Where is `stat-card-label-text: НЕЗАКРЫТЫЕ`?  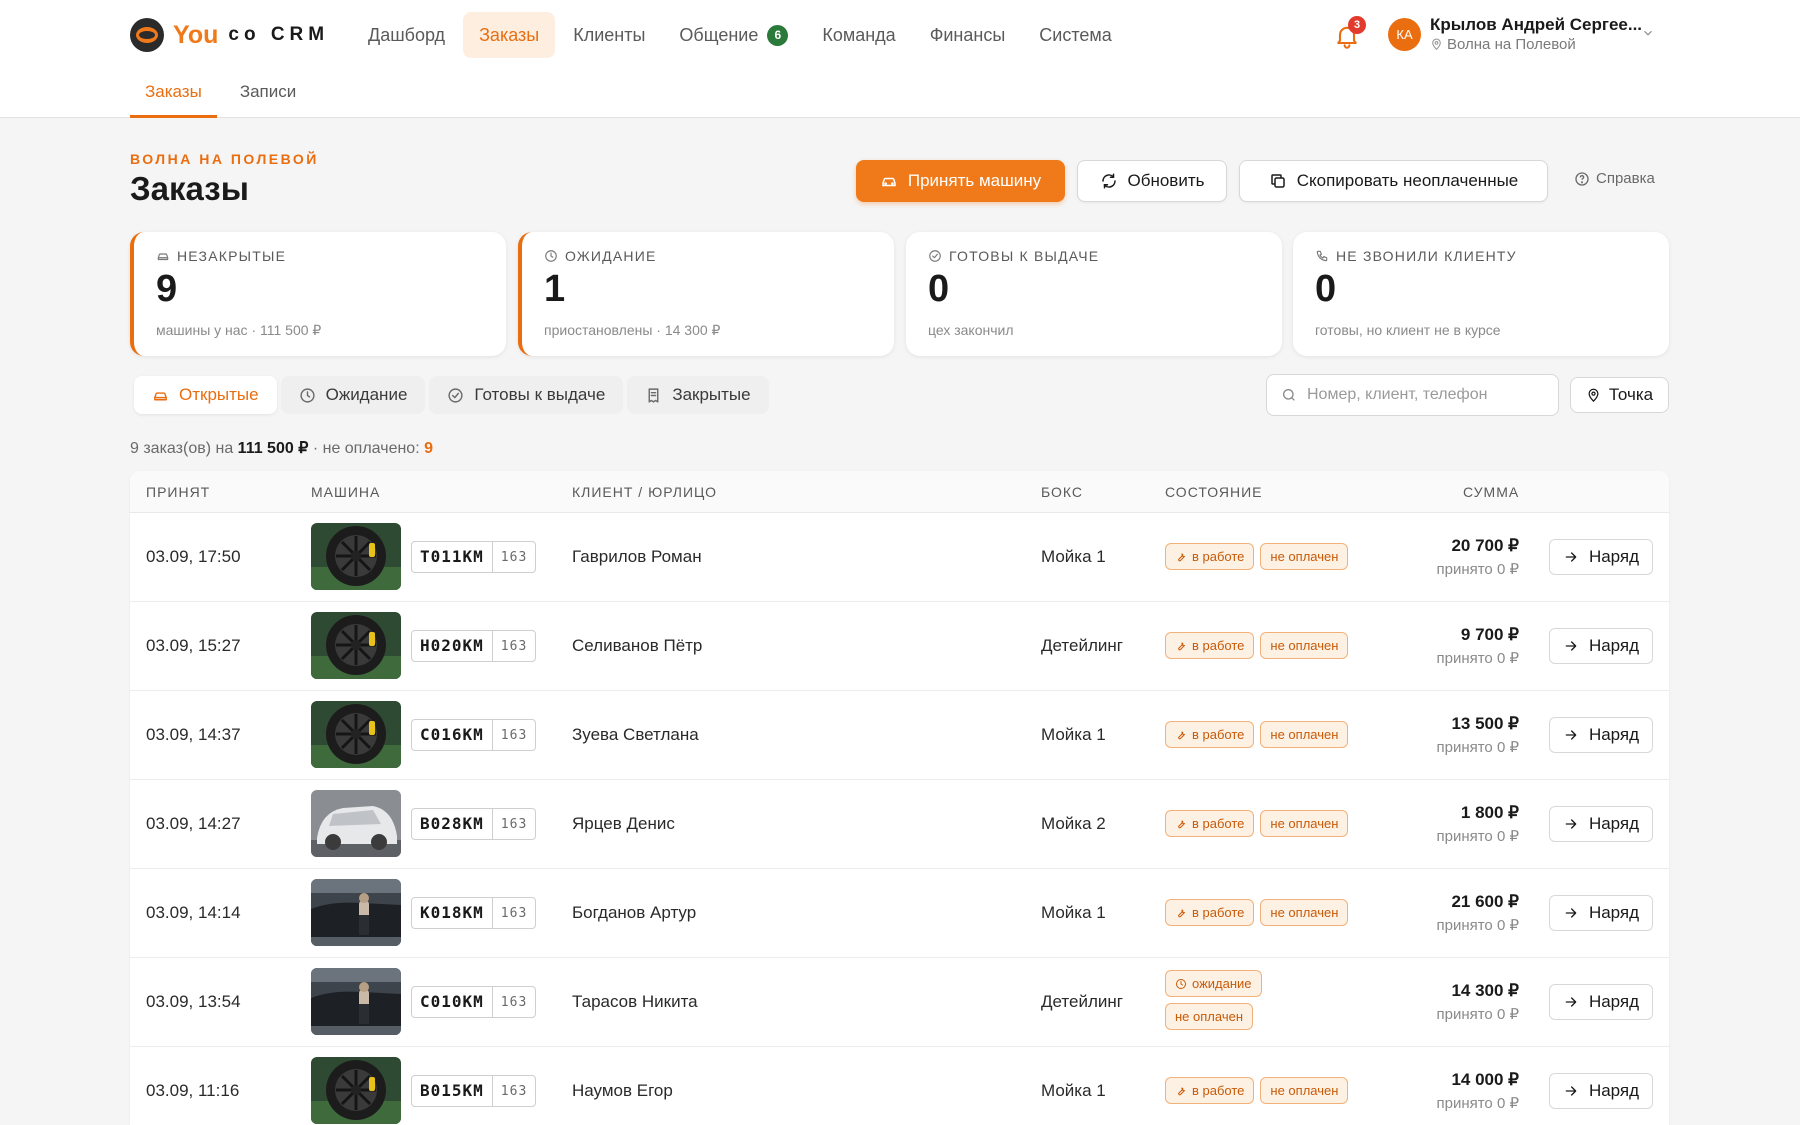 stat-card-label-text: НЕЗАКРЫТЫЕ is located at coordinates (232, 256).